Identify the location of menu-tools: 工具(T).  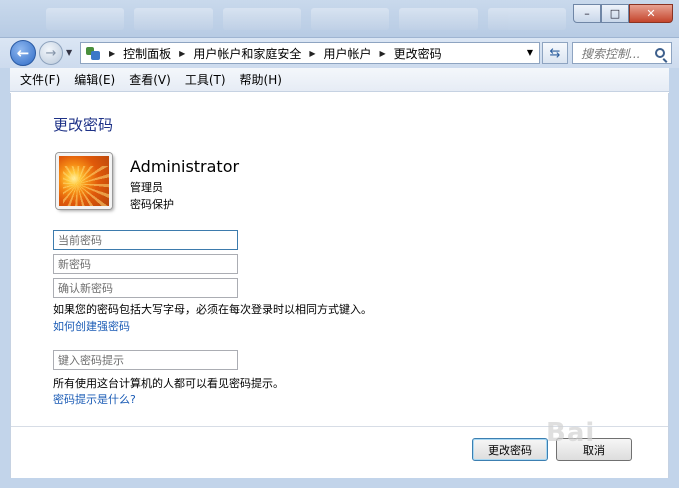
(205, 79).